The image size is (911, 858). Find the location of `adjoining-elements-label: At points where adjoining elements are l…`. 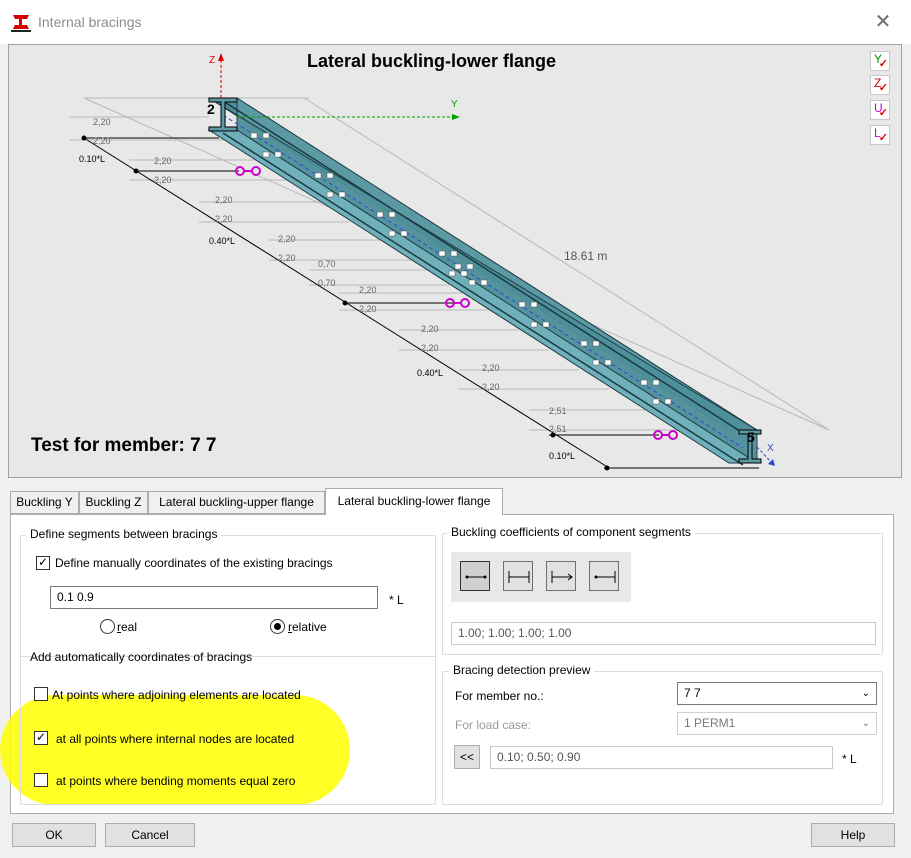

adjoining-elements-label: At points where adjoining elements are l… is located at coordinates (176, 695).